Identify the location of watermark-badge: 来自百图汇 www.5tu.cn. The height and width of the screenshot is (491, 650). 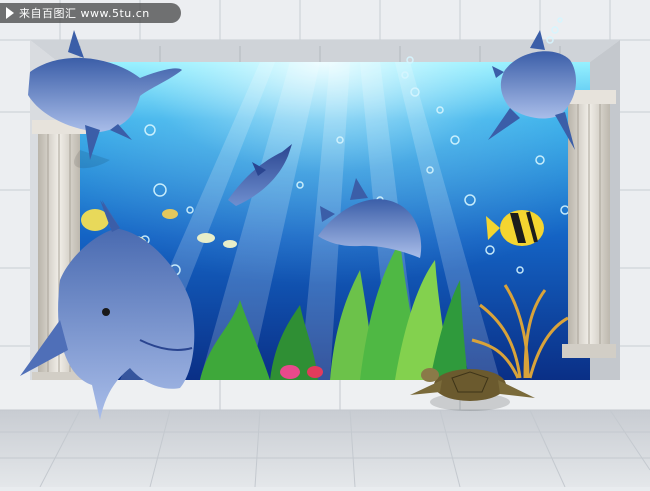
(90, 13).